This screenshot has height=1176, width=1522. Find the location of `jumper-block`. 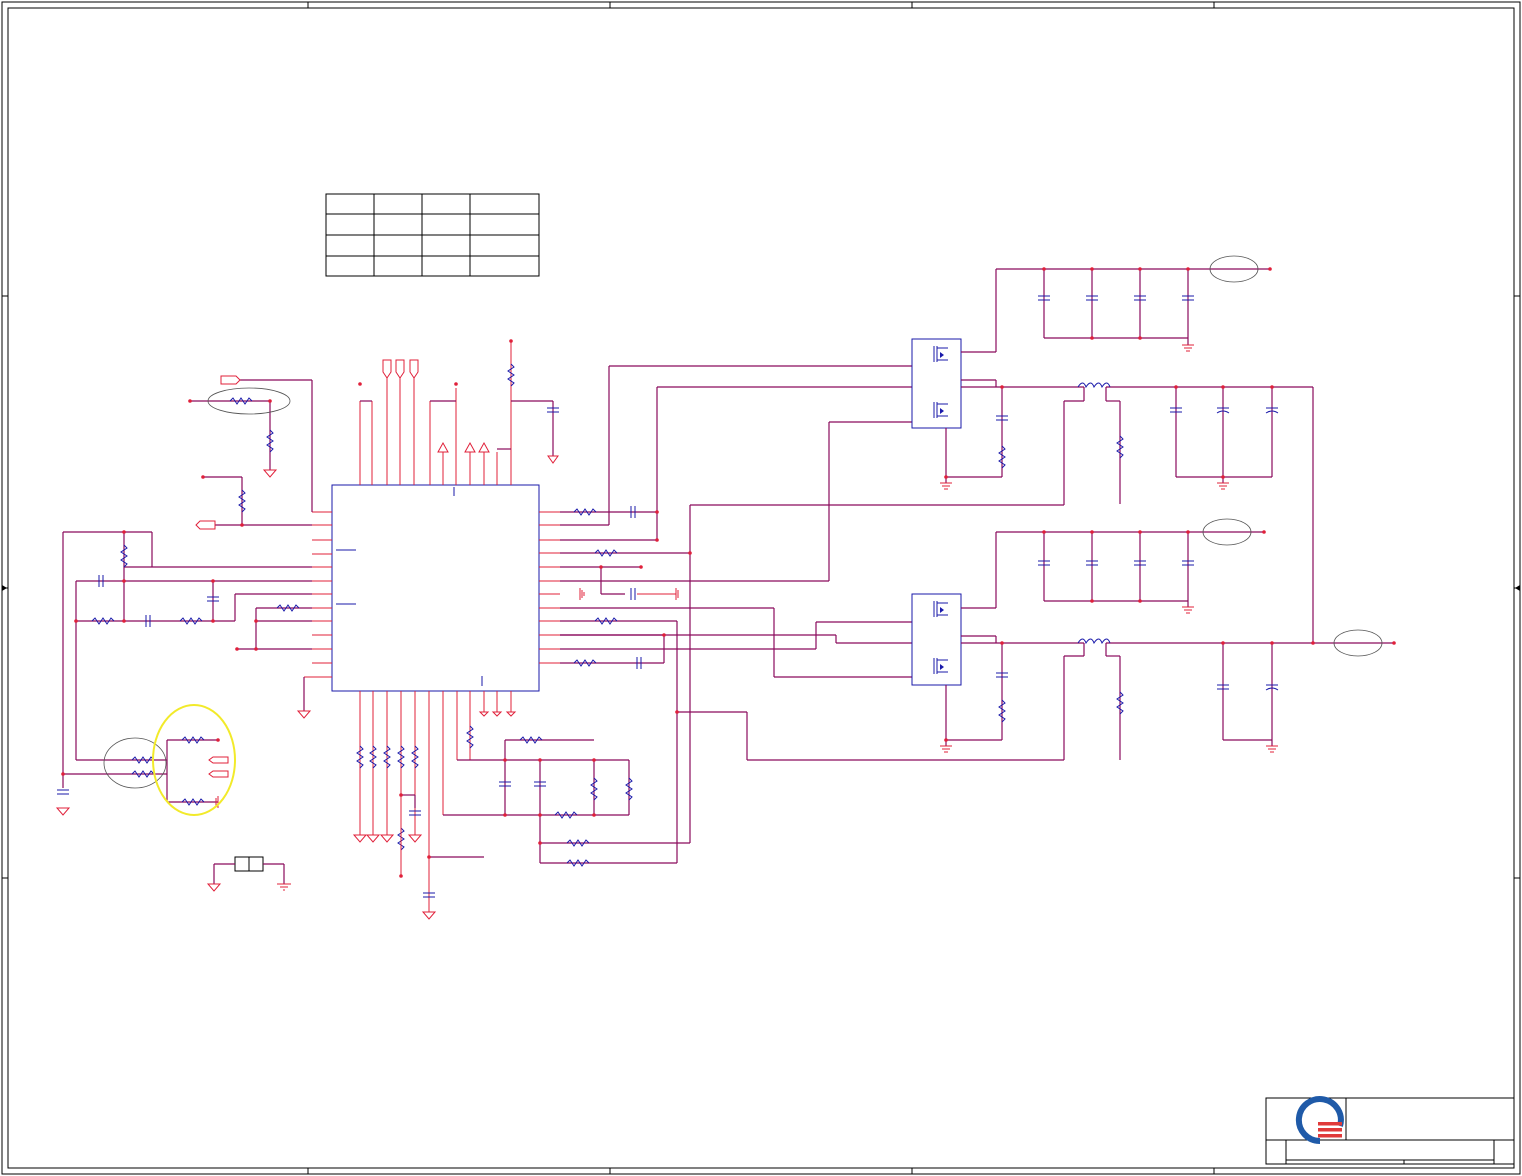

jumper-block is located at coordinates (248, 874).